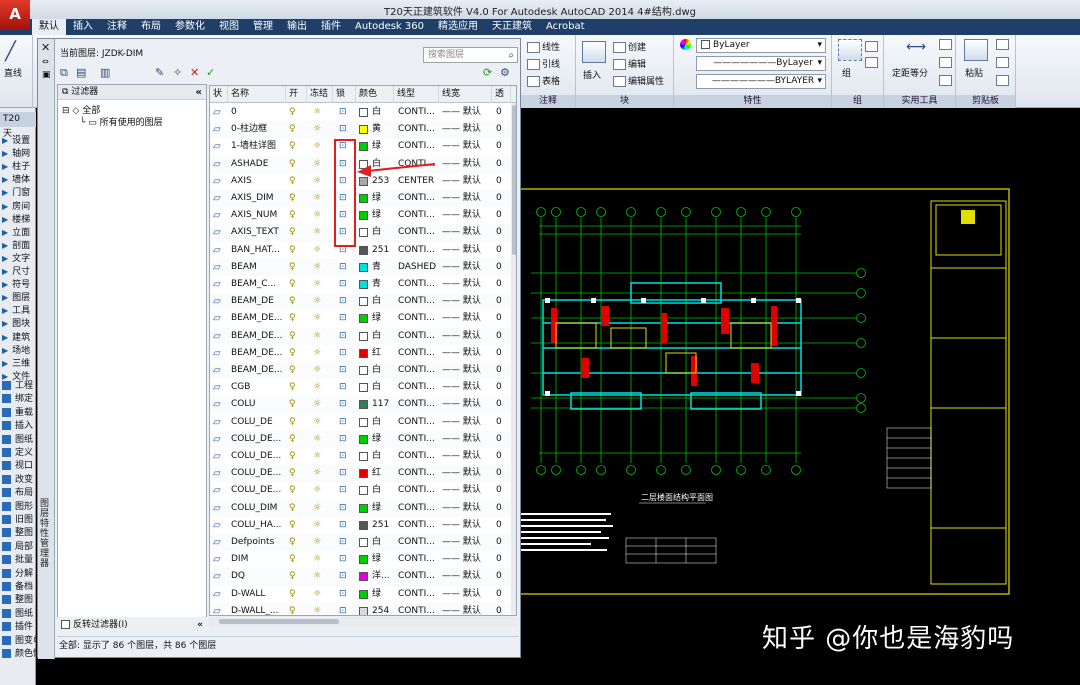  Describe the element at coordinates (363, 233) in the screenshot. I see `layer-row: ▱ AXIS_TEXT ♀ ☼ ⊡ 白 CONTI... —— 默认 0` at that location.